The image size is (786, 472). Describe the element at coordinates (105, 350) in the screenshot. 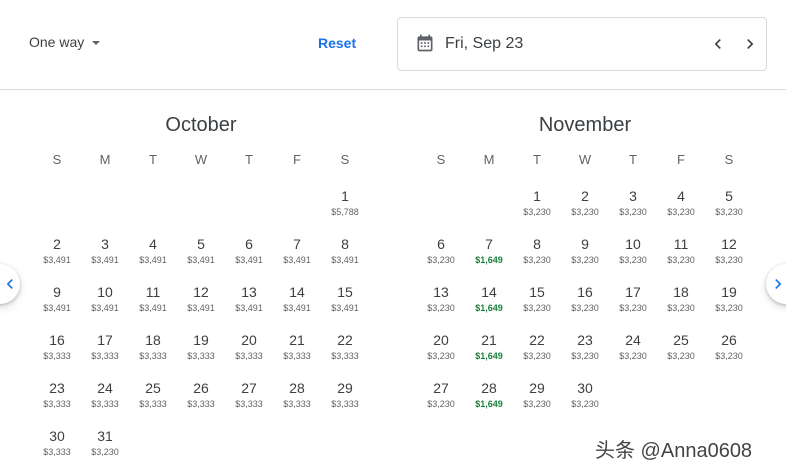

I see `day-cell: 17 $3,333` at that location.